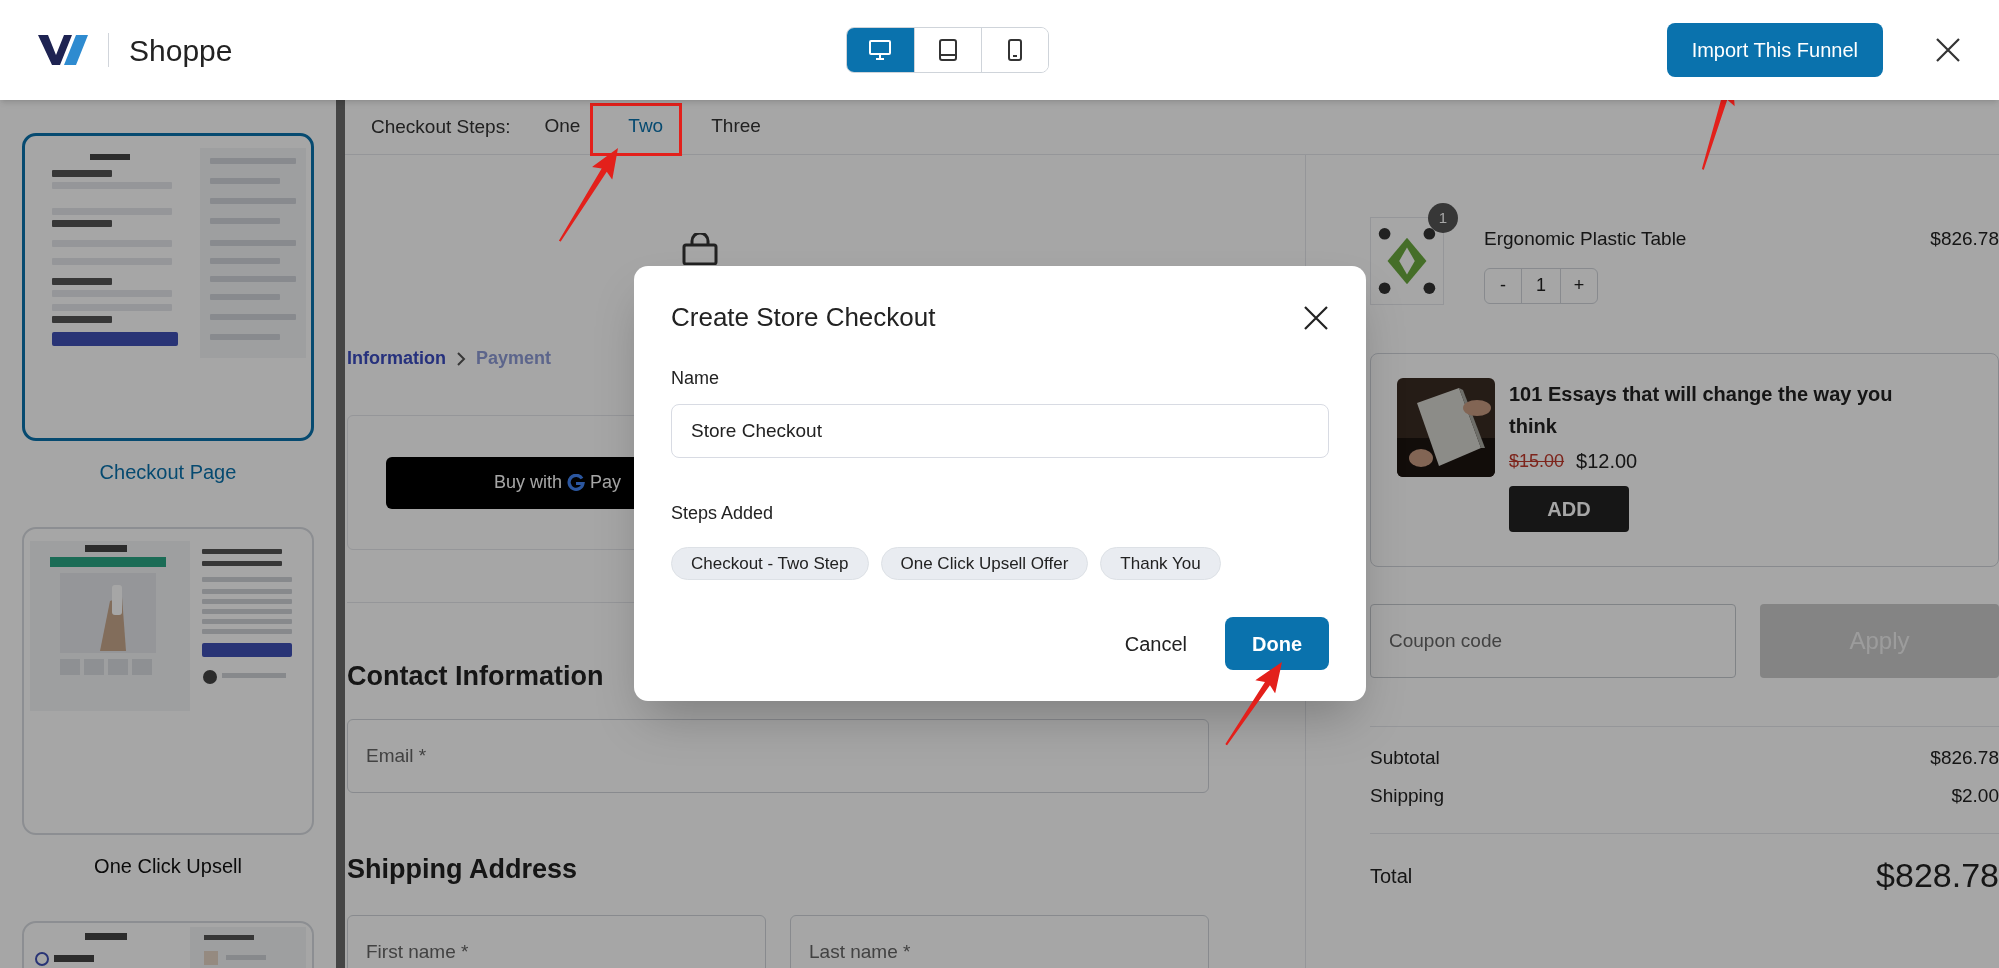 The image size is (1999, 968). I want to click on dialog-title: Create Store Checkout, so click(803, 317).